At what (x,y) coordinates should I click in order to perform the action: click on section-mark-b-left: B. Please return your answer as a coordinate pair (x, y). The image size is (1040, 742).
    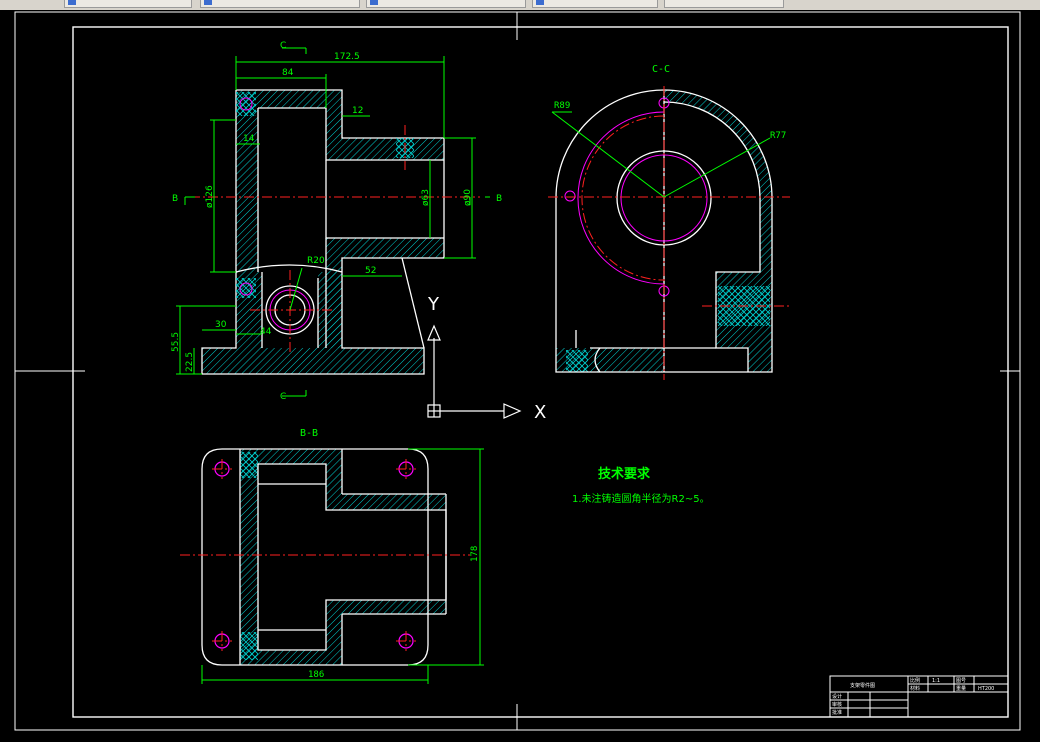
    Looking at the image, I should click on (175, 199).